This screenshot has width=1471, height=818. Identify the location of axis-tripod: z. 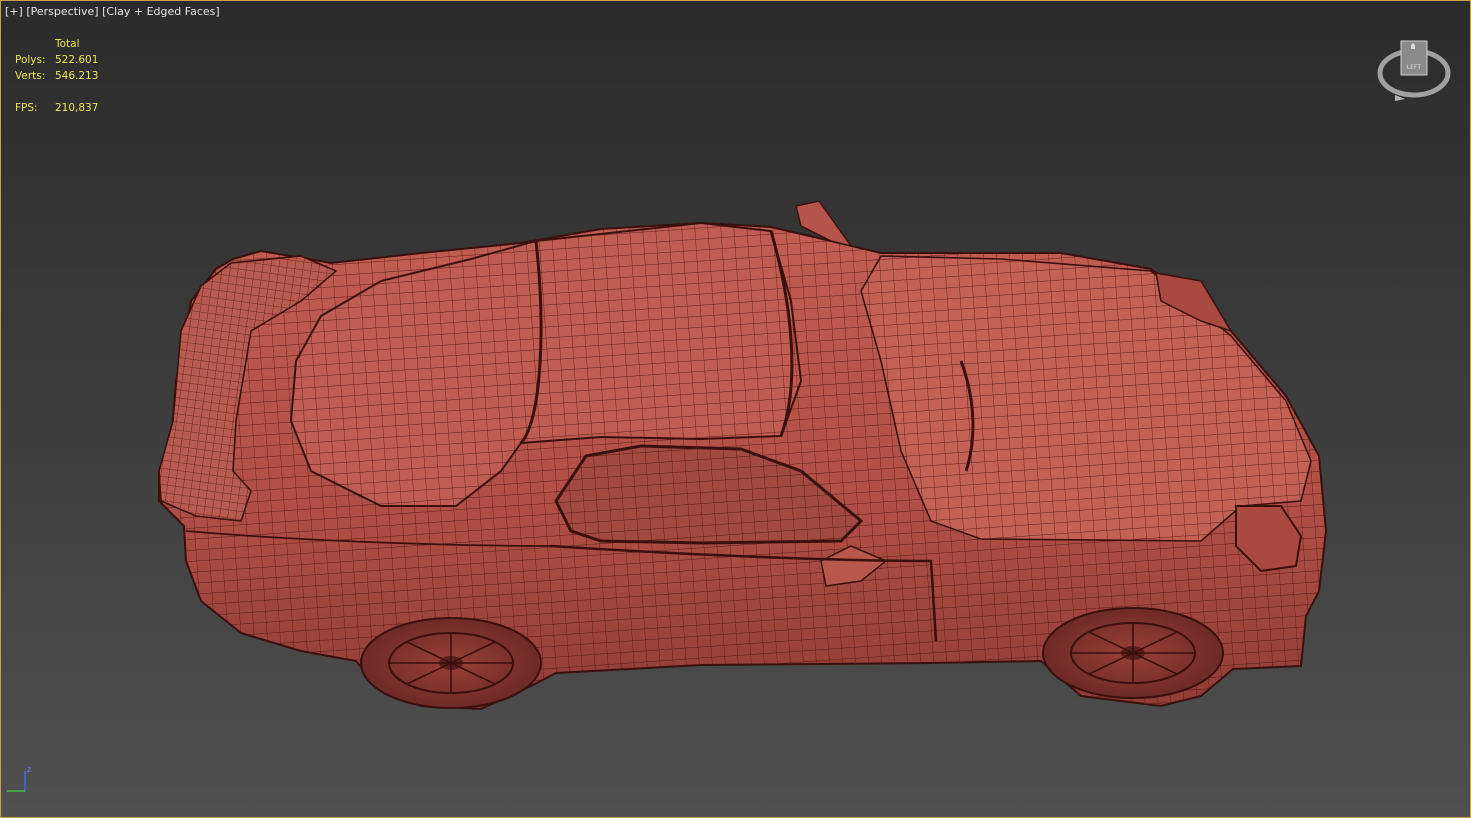
(19, 778).